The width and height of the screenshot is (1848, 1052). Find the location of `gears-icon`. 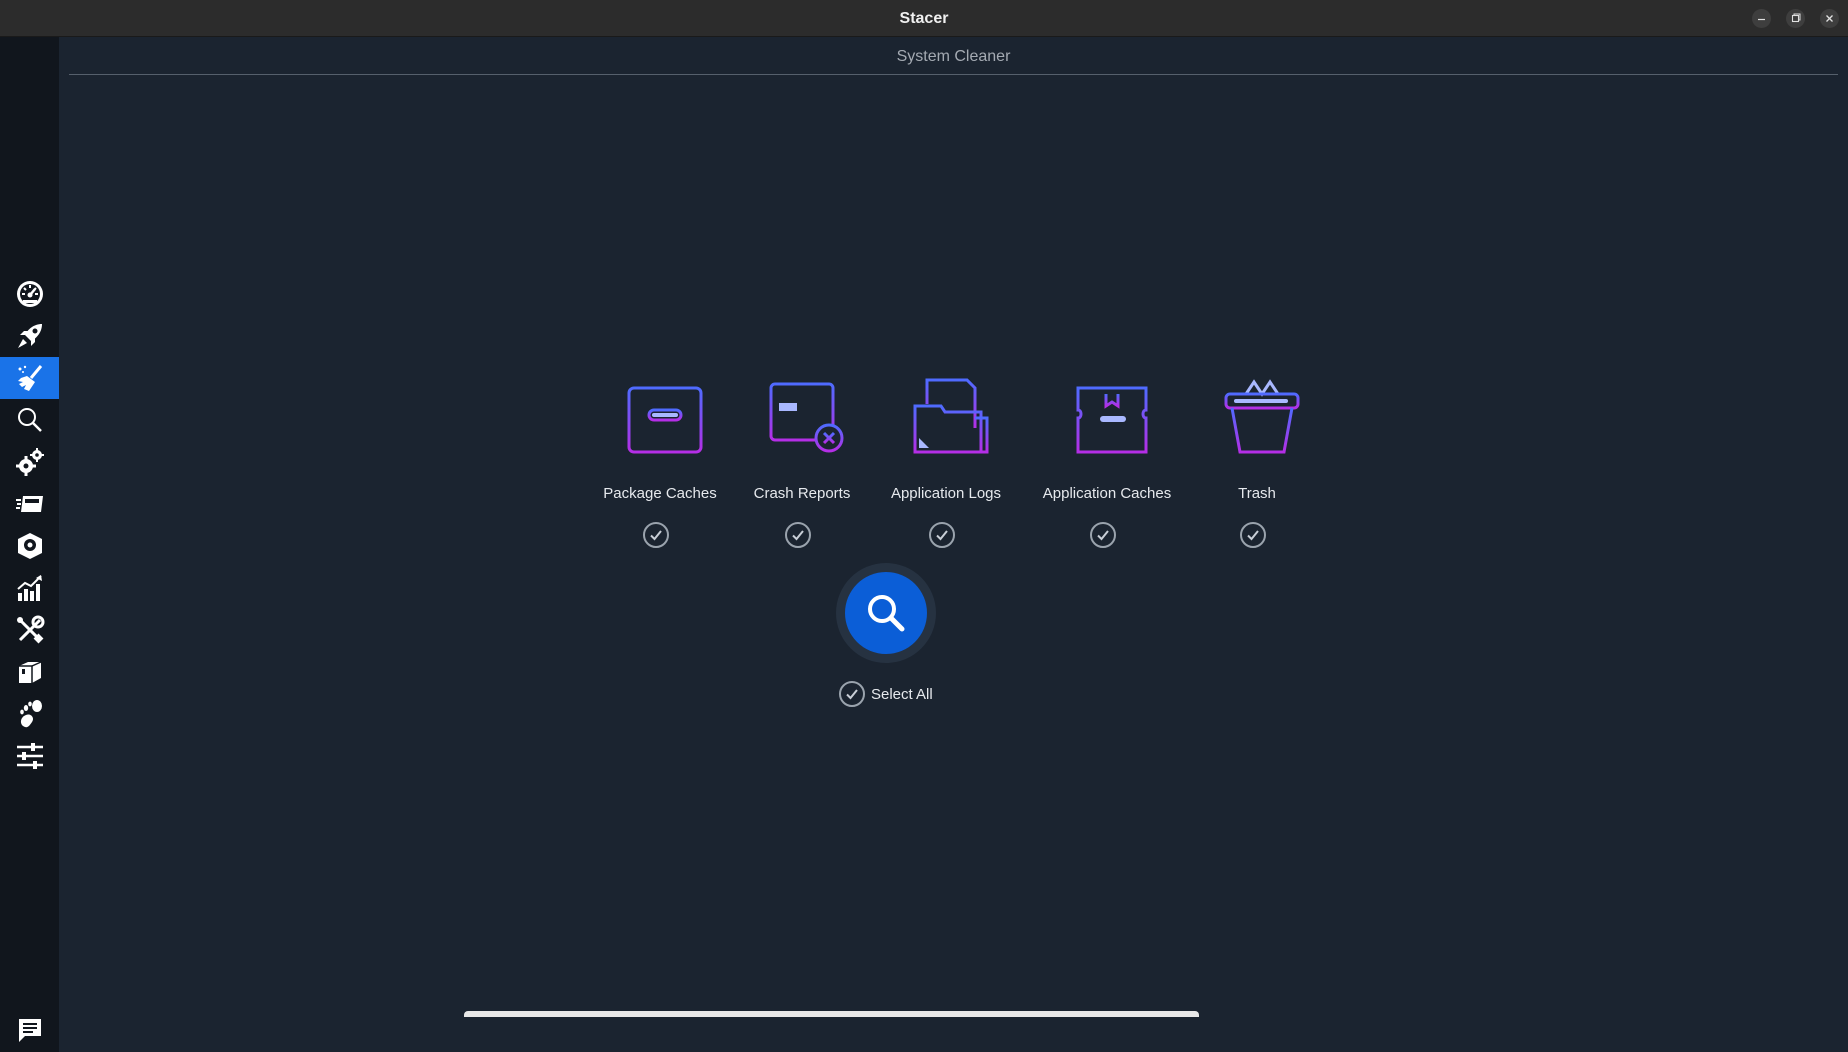

gears-icon is located at coordinates (29, 462).